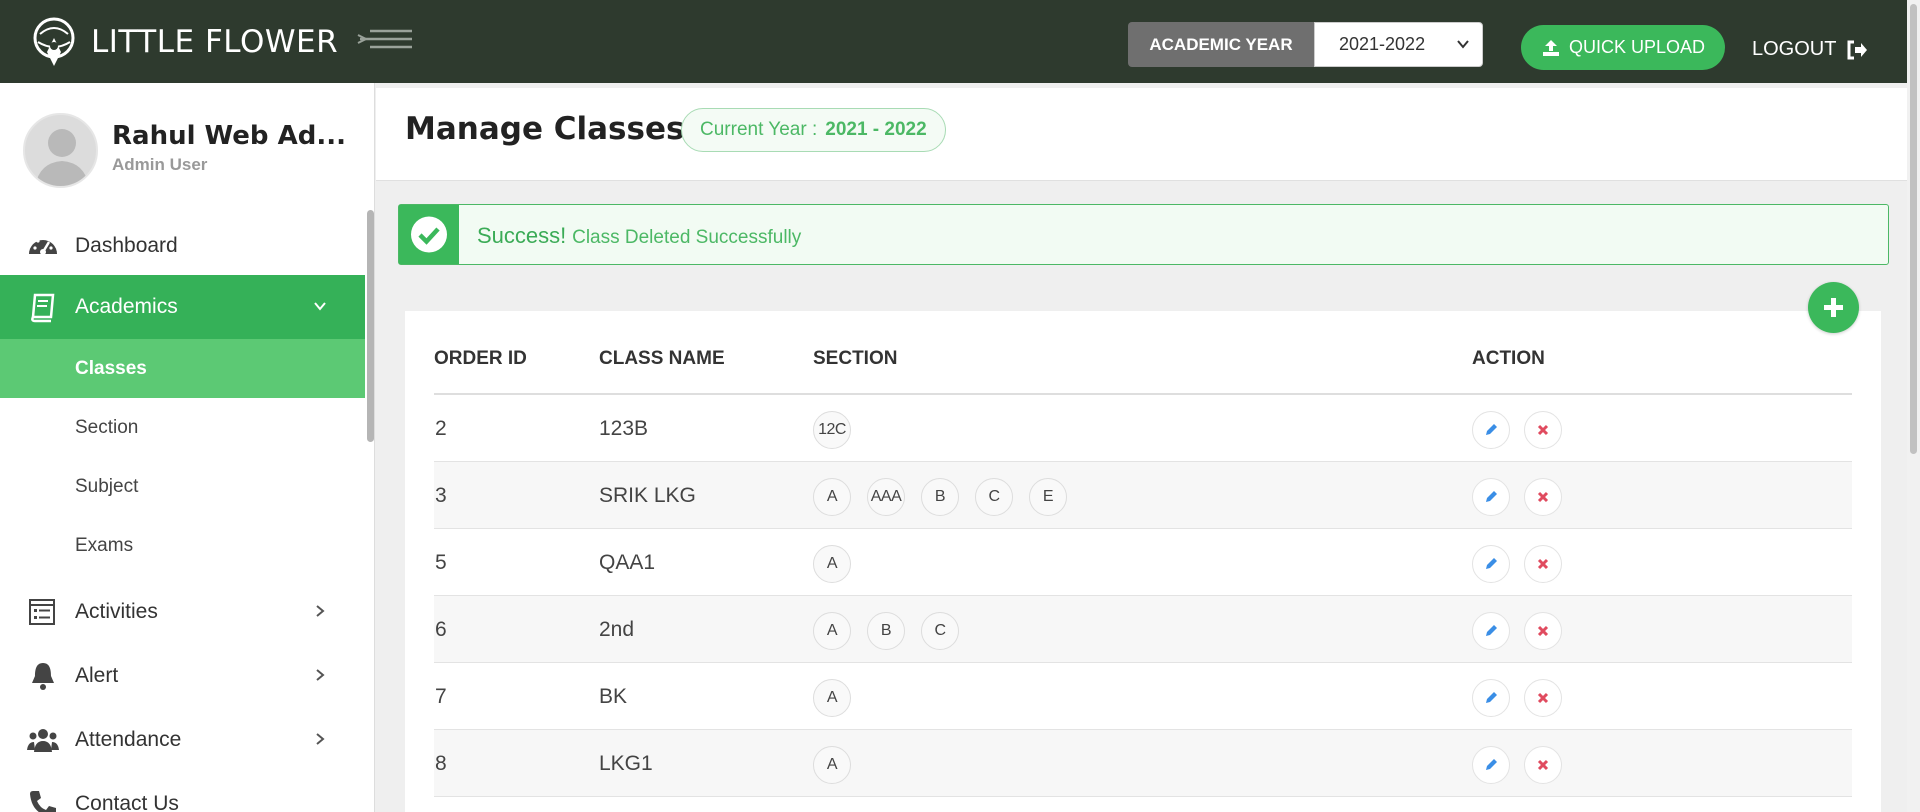 This screenshot has height=812, width=1920. Describe the element at coordinates (1048, 497) in the screenshot. I see `section-chip: E` at that location.